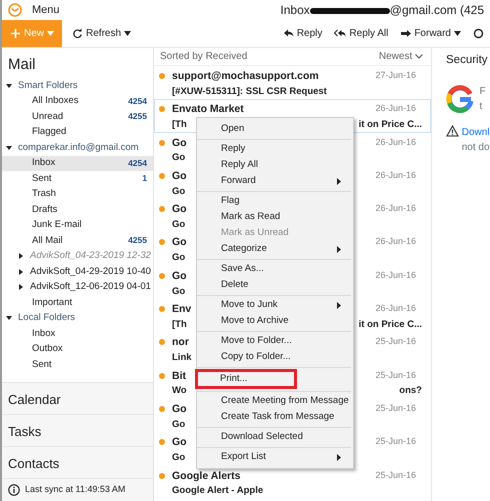 The image size is (490, 501). What do you see at coordinates (75, 489) in the screenshot?
I see `sync-status: Last sync at 11:49:53 AM` at bounding box center [75, 489].